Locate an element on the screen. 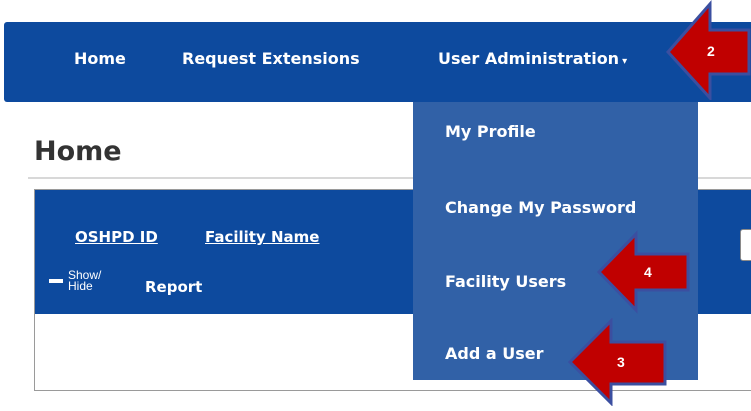 The height and width of the screenshot is (411, 751). callout-arrow-4: 4 is located at coordinates (644, 272).